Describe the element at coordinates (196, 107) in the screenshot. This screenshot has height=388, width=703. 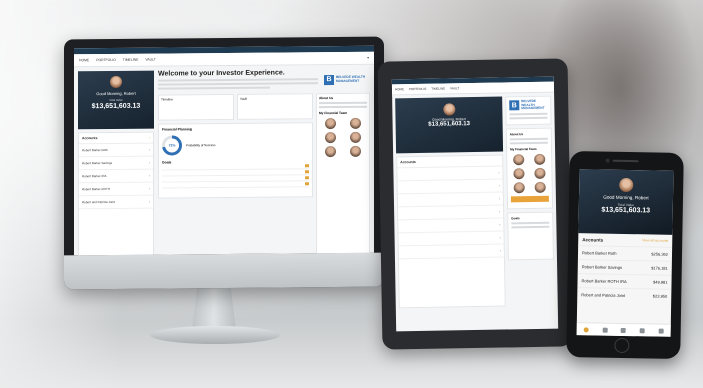
I see `timeline-card: Timeline` at that location.